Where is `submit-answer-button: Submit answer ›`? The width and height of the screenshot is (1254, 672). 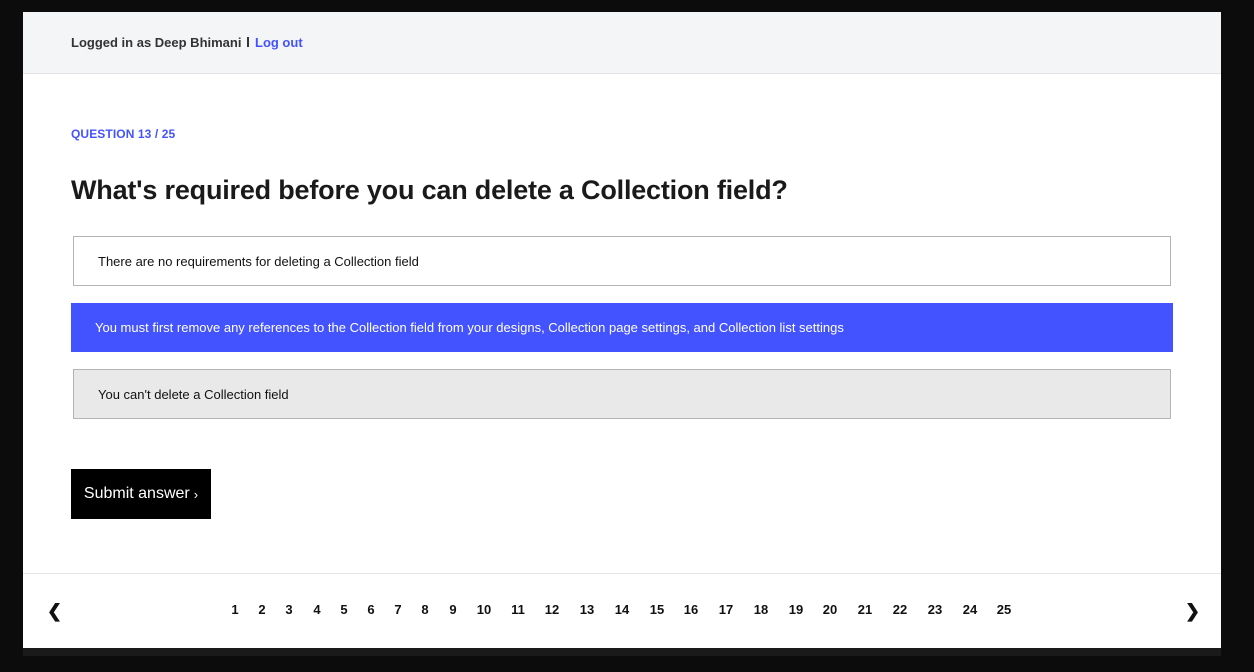
submit-answer-button: Submit answer › is located at coordinates (141, 494).